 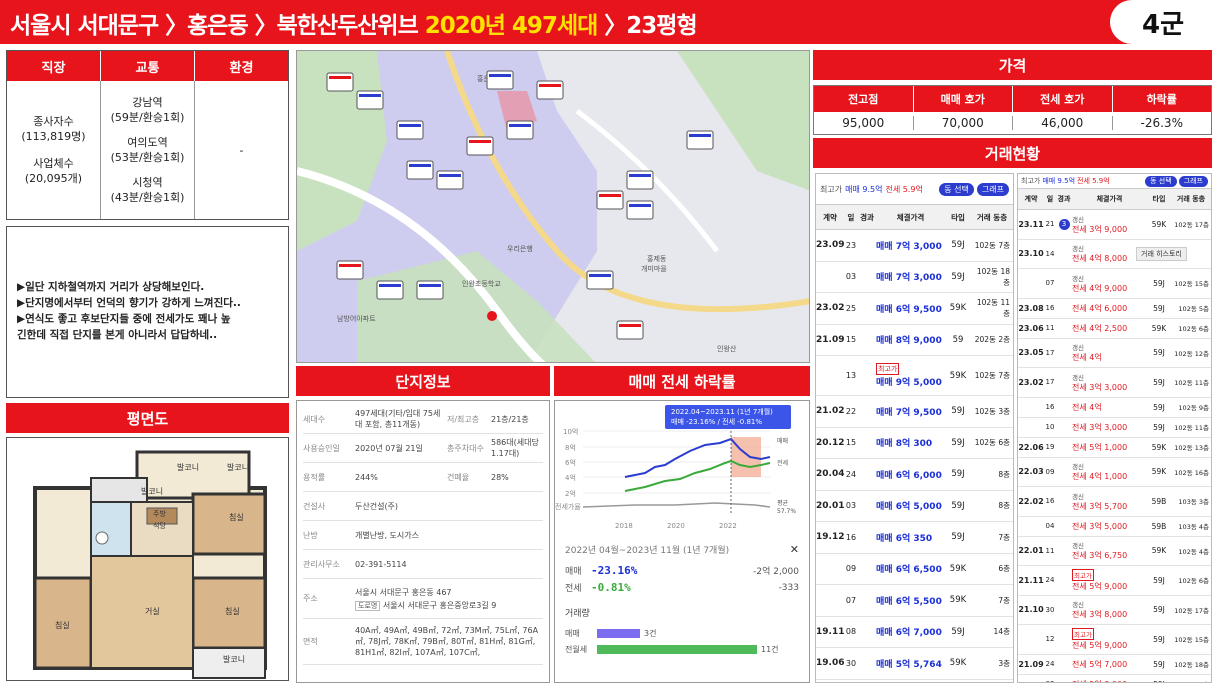 I want to click on deal-month: 22.01, so click(x=1031, y=551).